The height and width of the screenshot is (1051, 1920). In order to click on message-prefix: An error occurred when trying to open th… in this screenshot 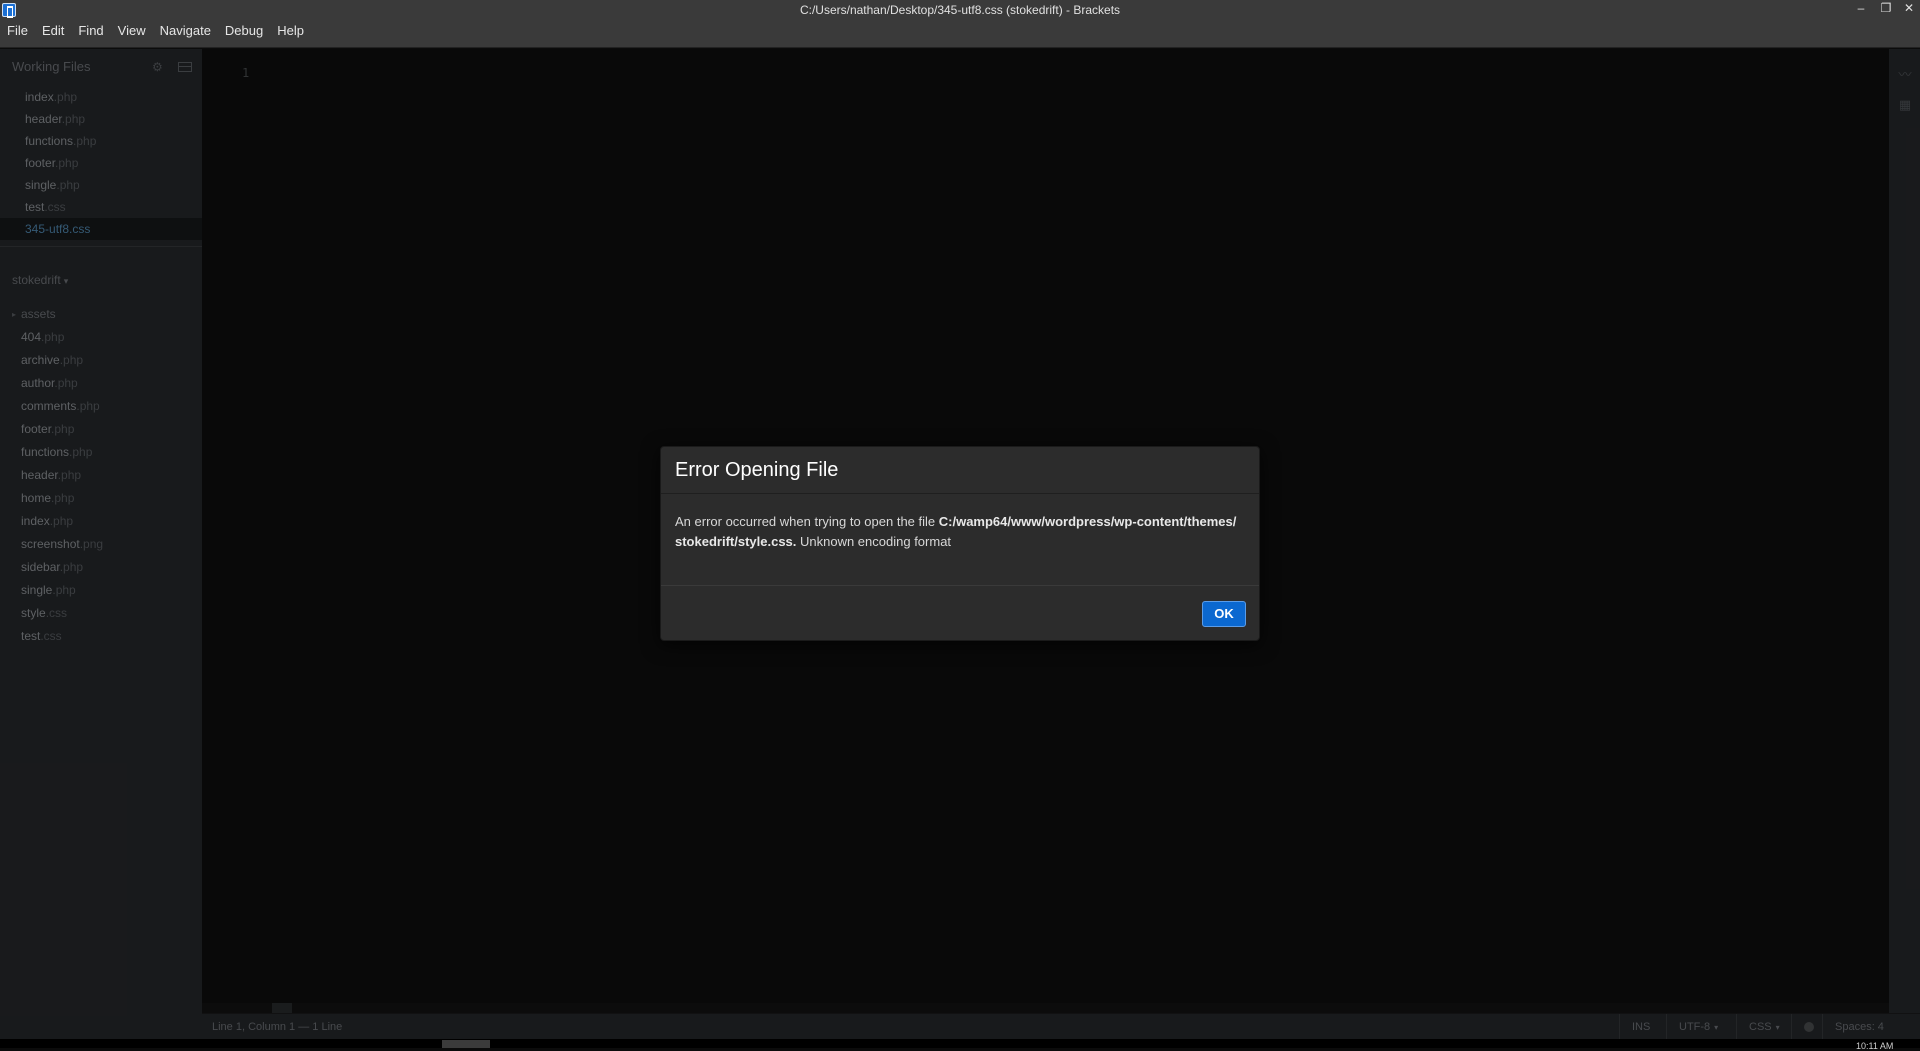, I will do `click(807, 521)`.